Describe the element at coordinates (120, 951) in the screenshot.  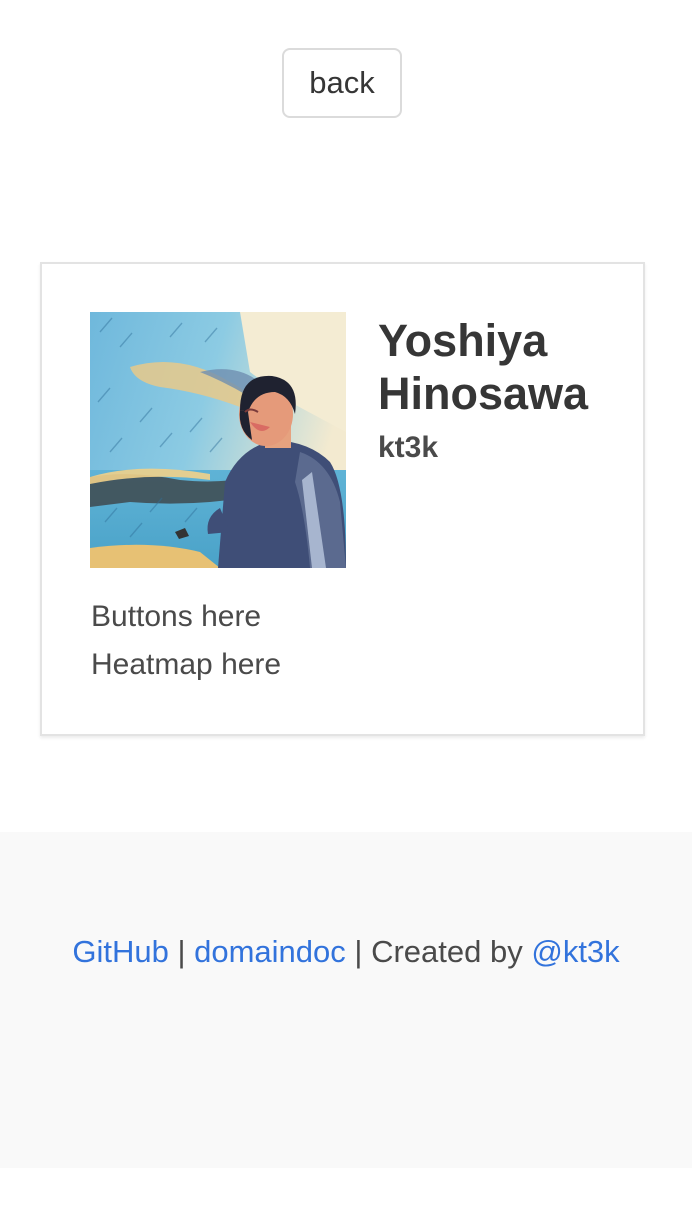
I see `github-link: GitHub` at that location.